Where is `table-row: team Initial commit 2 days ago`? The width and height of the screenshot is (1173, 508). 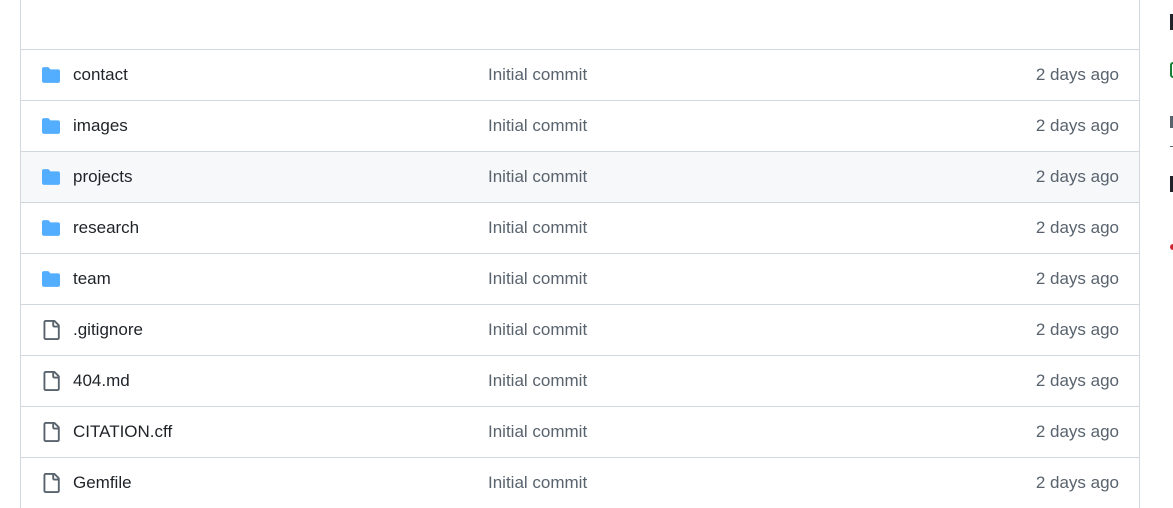
table-row: team Initial commit 2 days ago is located at coordinates (580, 278).